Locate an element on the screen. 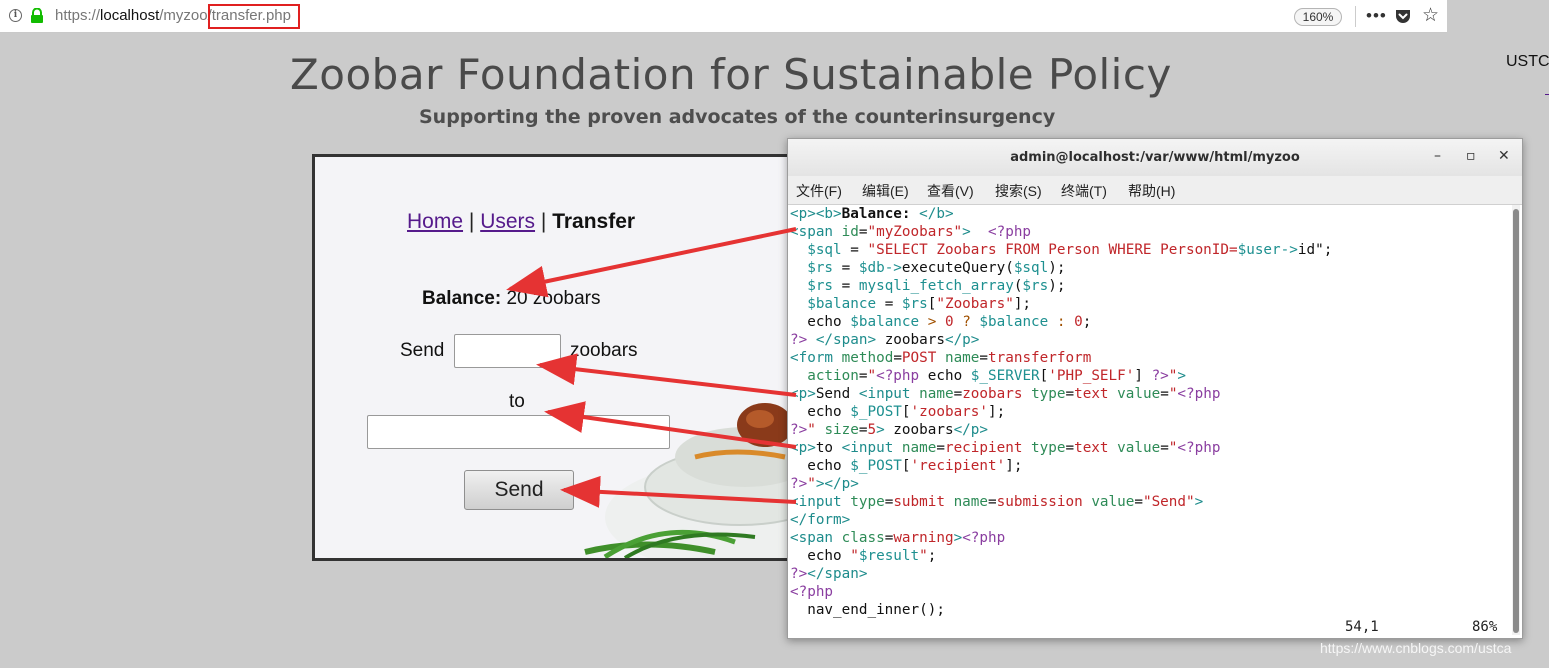 The image size is (1549, 668). terminal-title: admin@localhost:/var/www/html/myzoo is located at coordinates (1155, 157).